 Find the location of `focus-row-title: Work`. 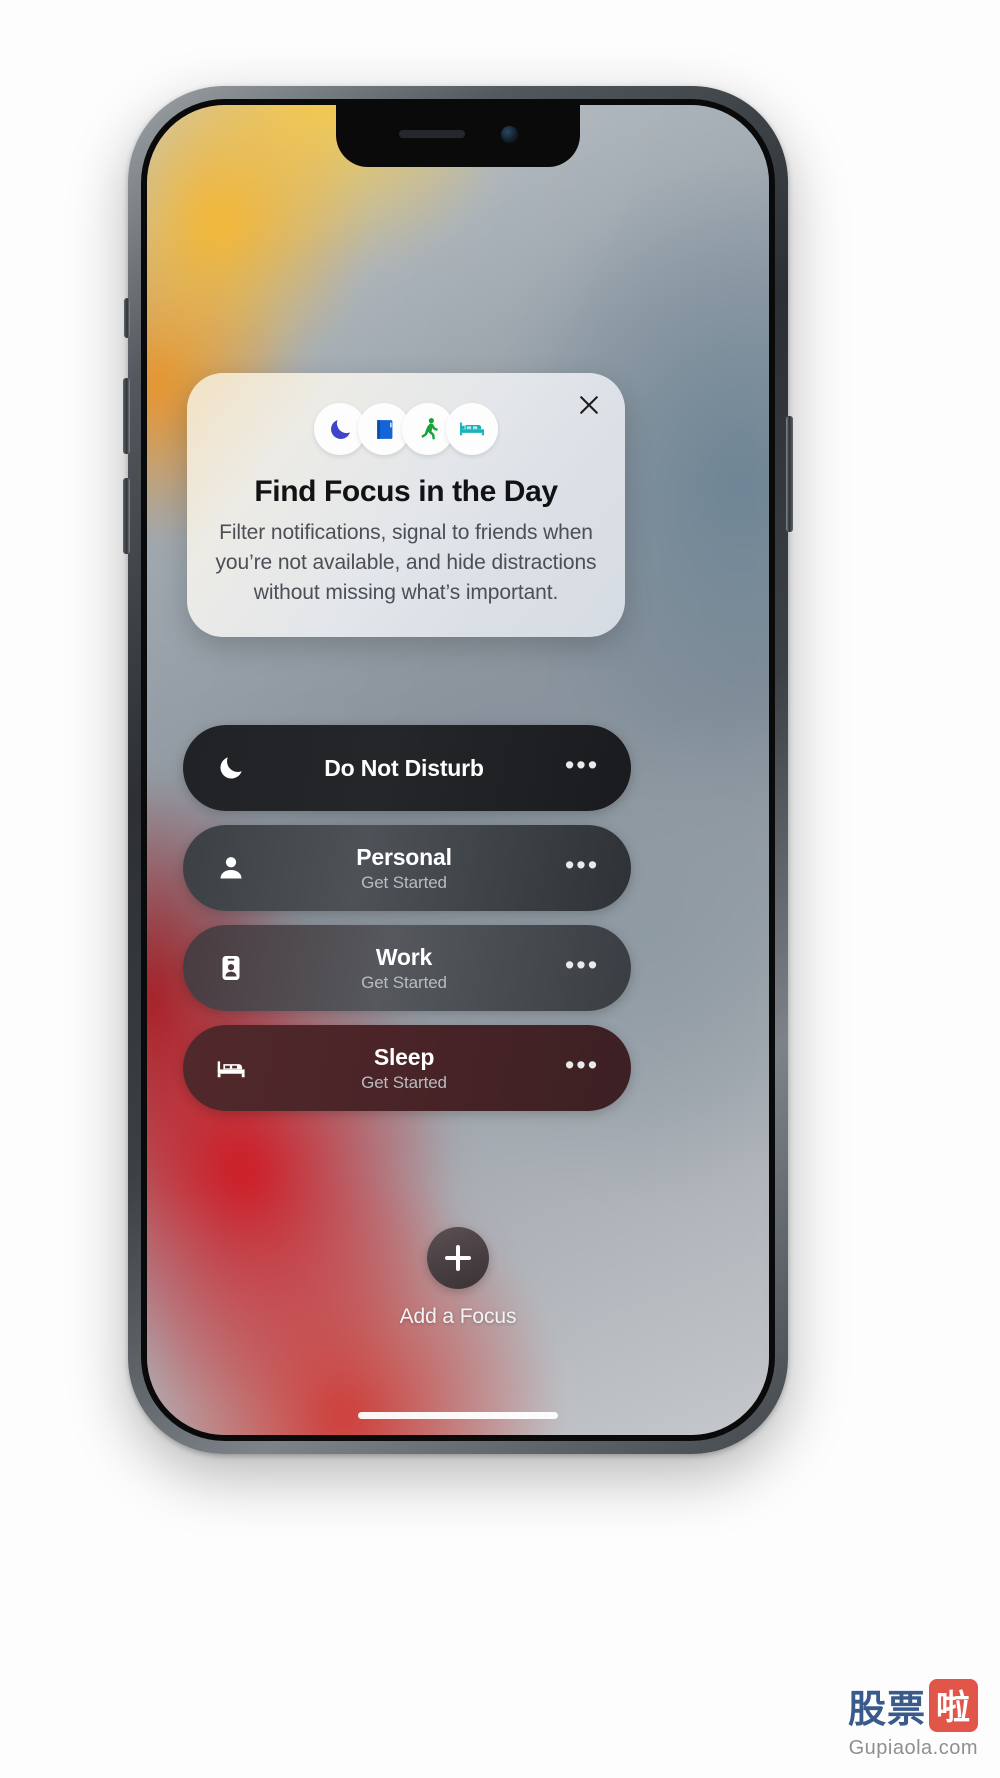

focus-row-title: Work is located at coordinates (404, 956).